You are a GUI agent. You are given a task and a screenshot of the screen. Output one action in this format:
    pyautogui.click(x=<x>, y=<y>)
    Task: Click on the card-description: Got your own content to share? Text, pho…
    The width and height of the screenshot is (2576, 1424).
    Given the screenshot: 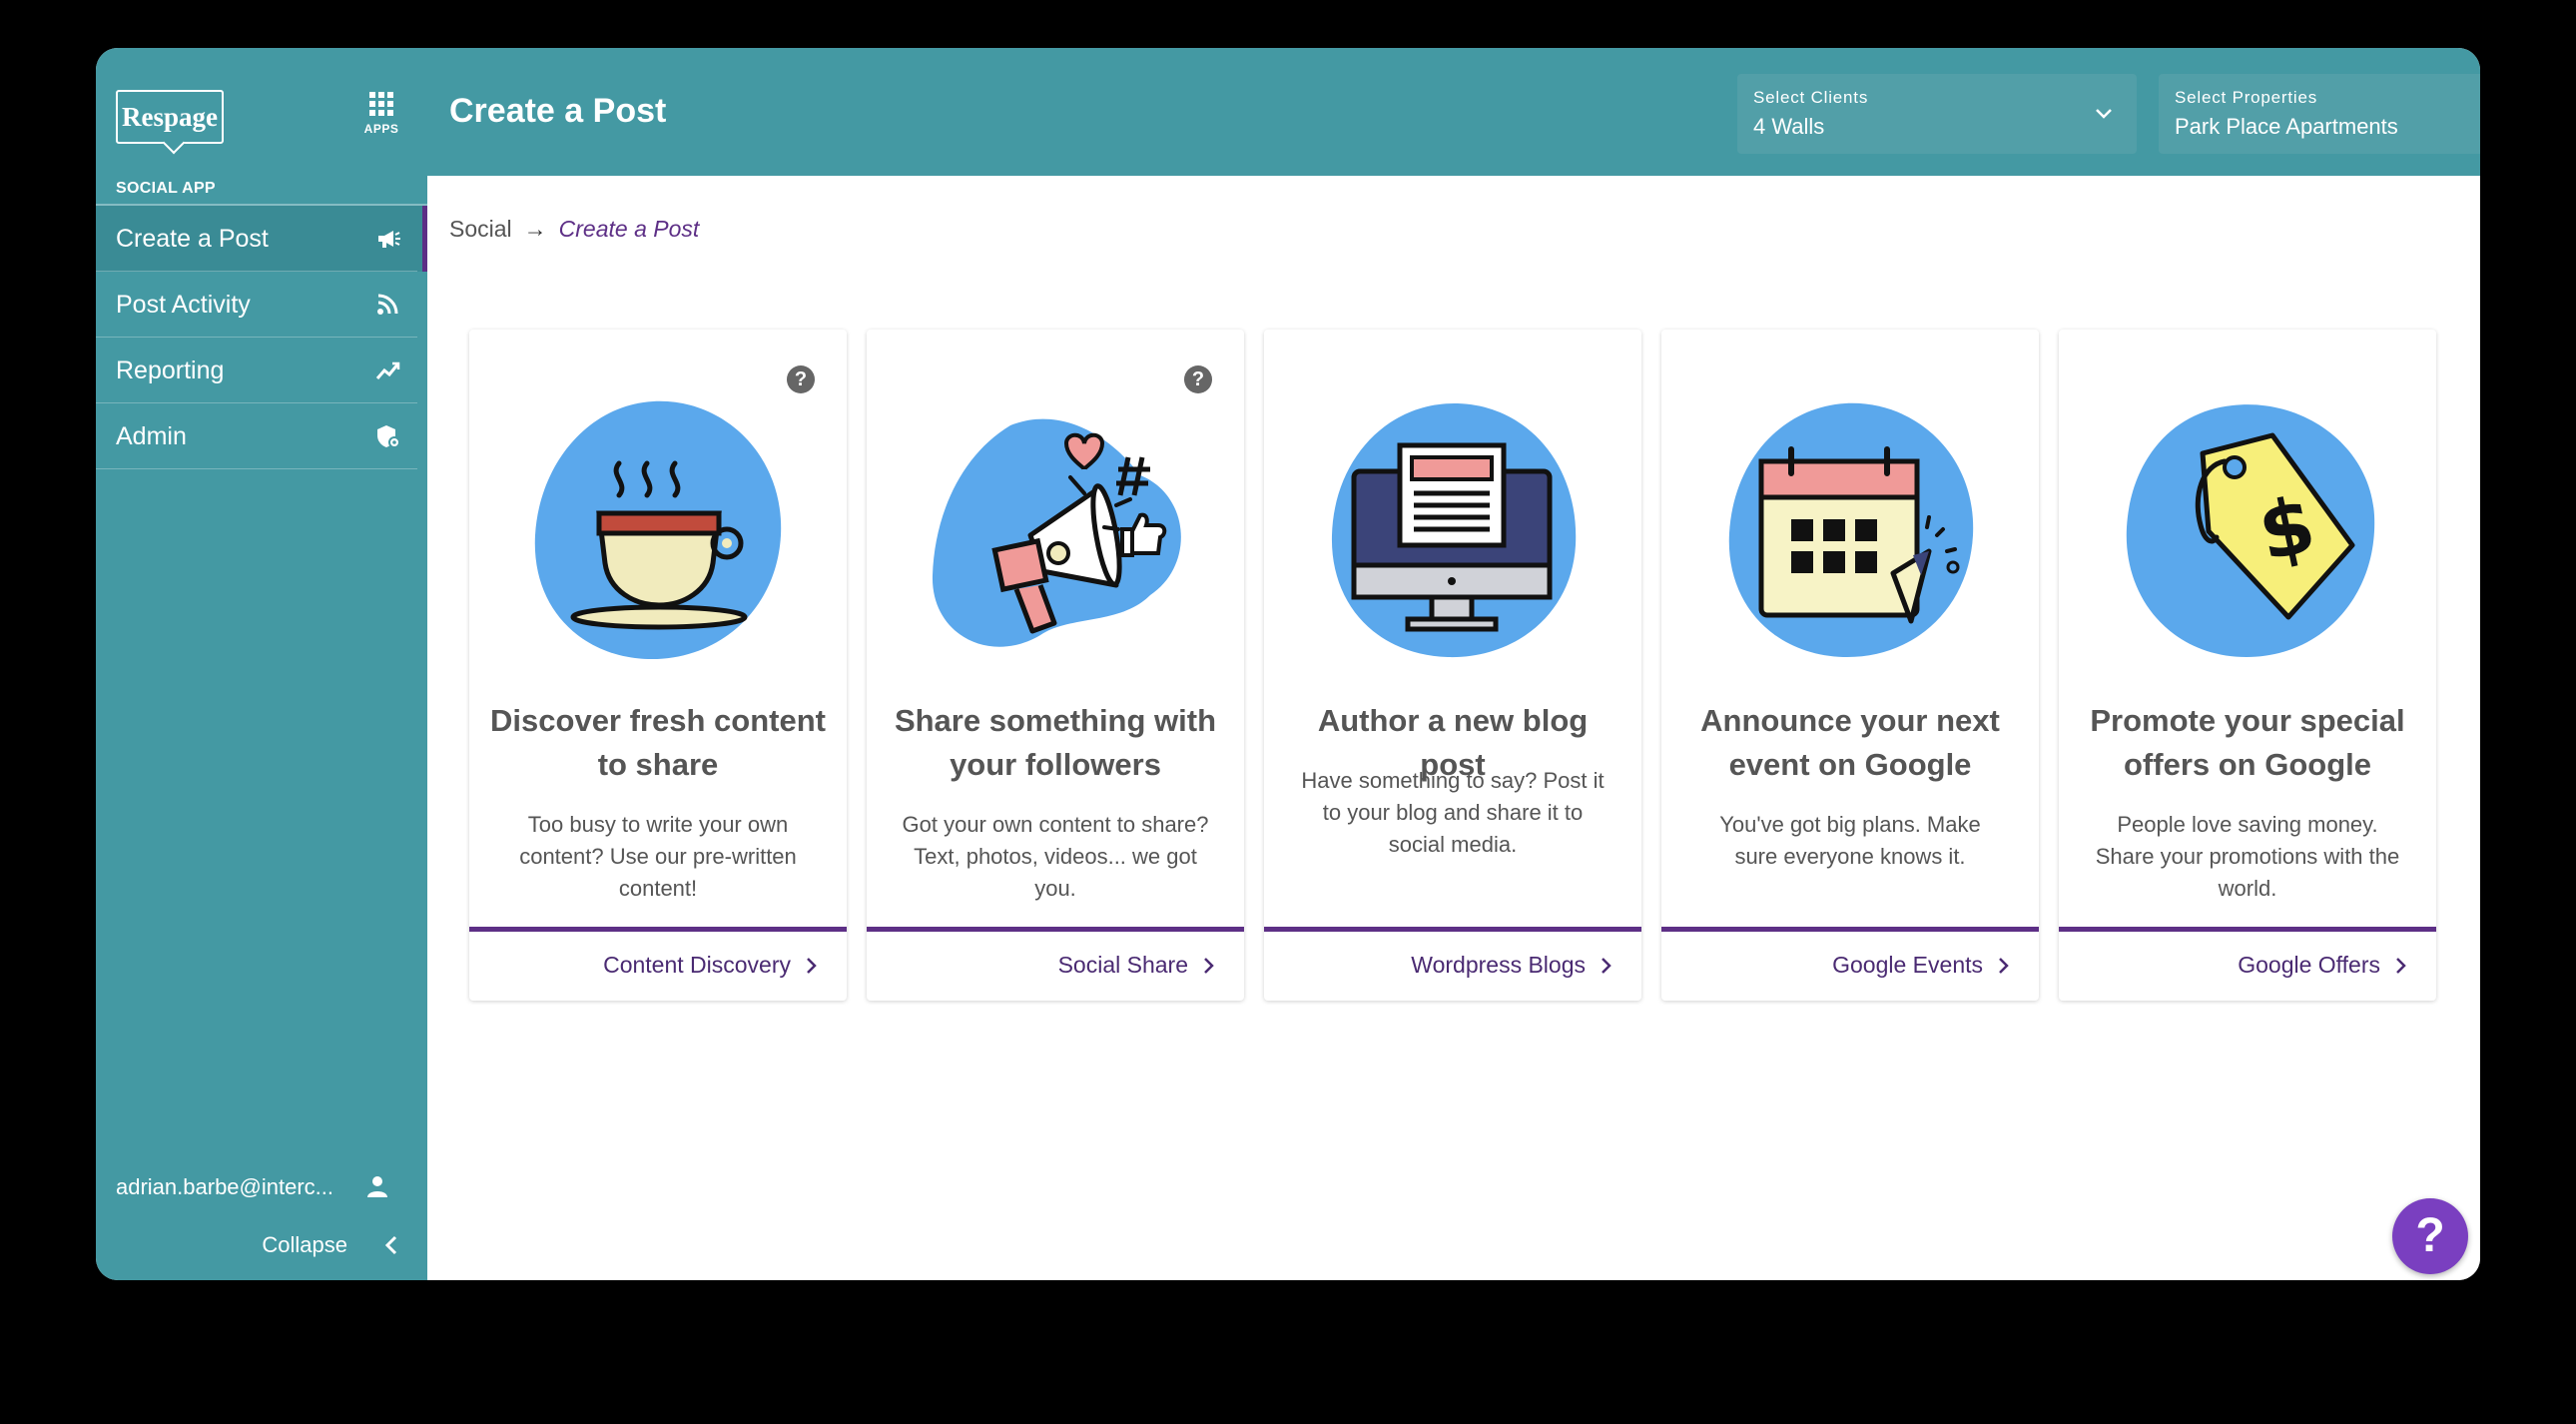 What is the action you would take?
    pyautogui.click(x=1055, y=856)
    